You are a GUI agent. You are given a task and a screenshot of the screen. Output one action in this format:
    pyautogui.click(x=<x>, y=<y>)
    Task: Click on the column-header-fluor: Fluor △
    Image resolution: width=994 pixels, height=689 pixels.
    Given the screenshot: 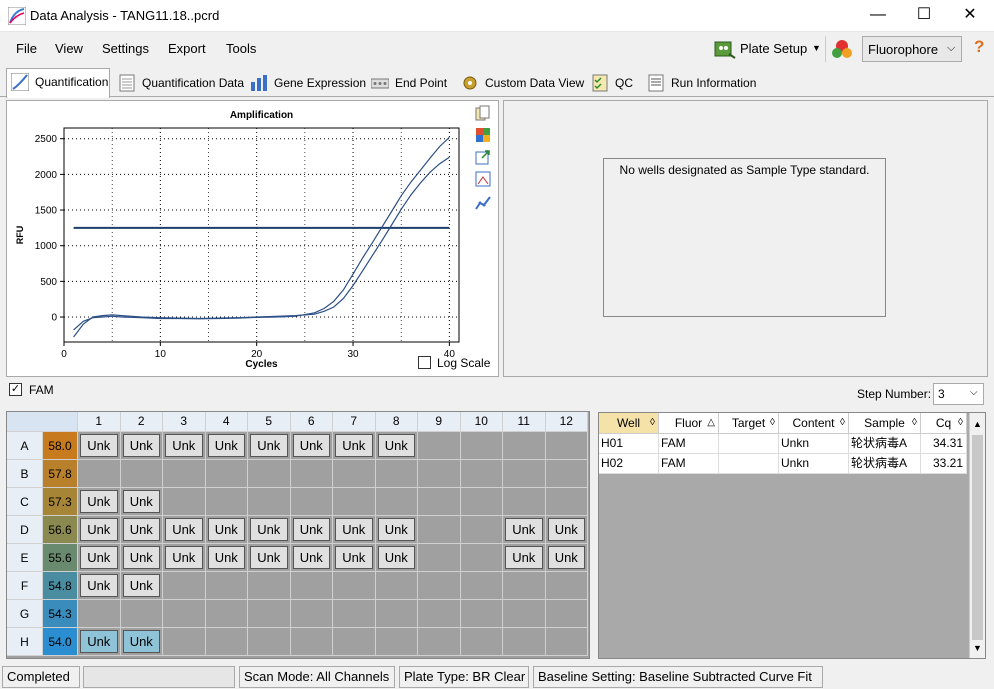 What is the action you would take?
    pyautogui.click(x=689, y=423)
    